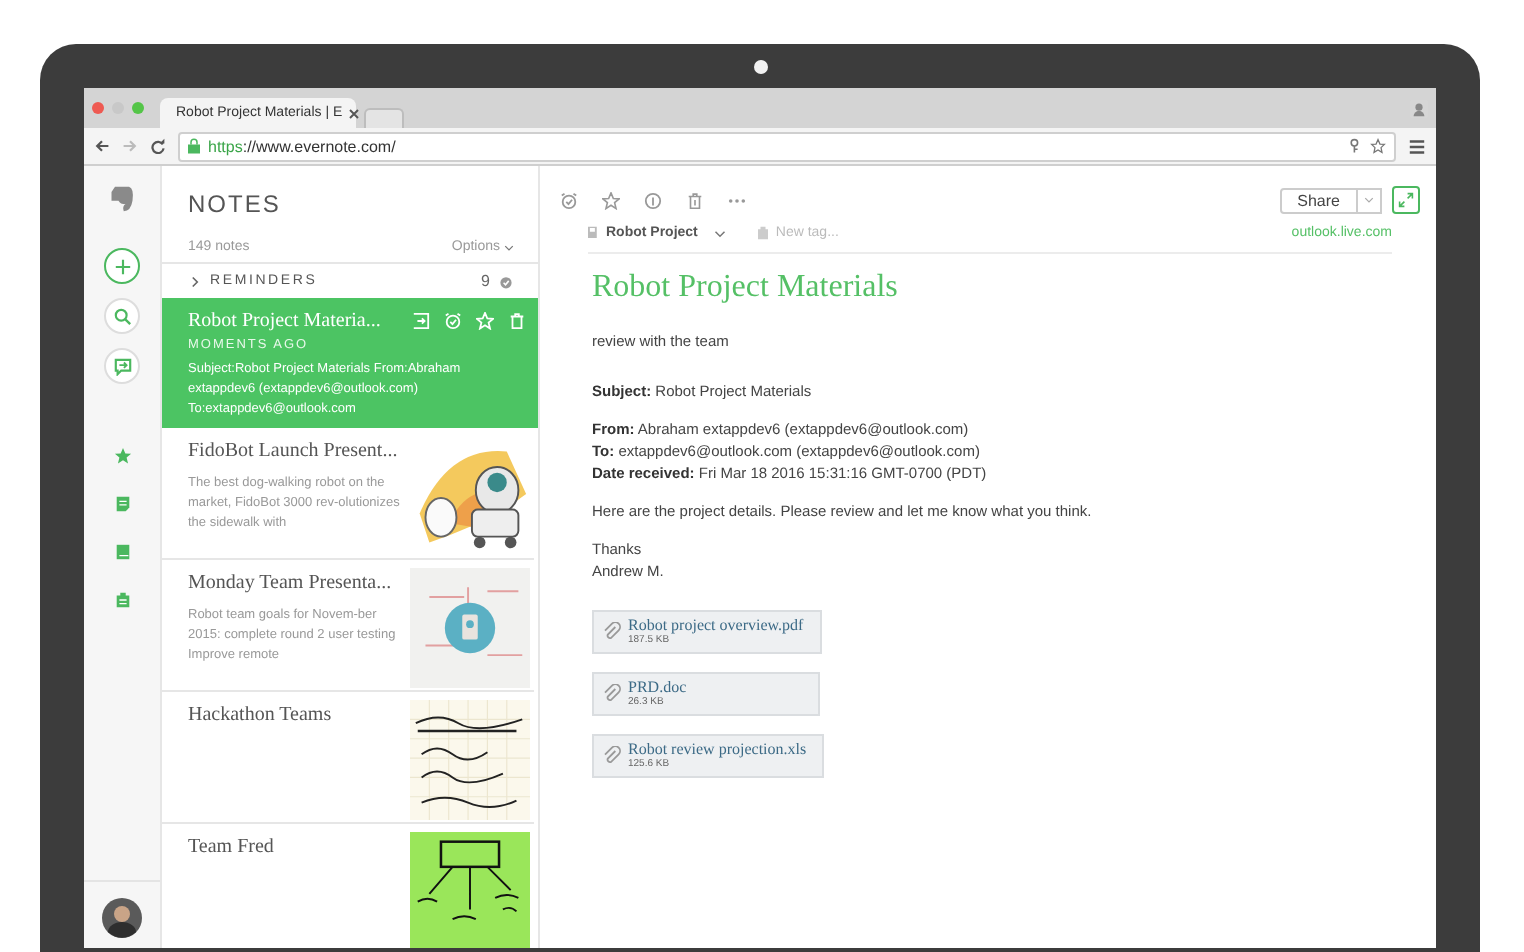 The width and height of the screenshot is (1524, 952). What do you see at coordinates (695, 200) in the screenshot?
I see `trash-icon` at bounding box center [695, 200].